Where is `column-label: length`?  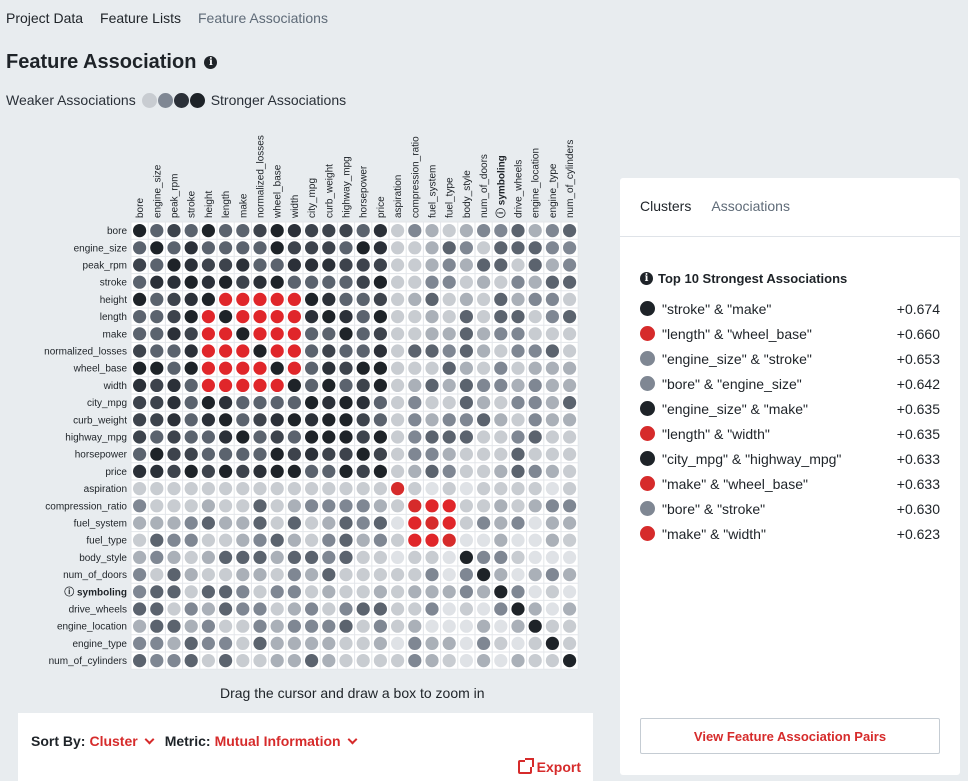
column-label: length is located at coordinates (226, 204).